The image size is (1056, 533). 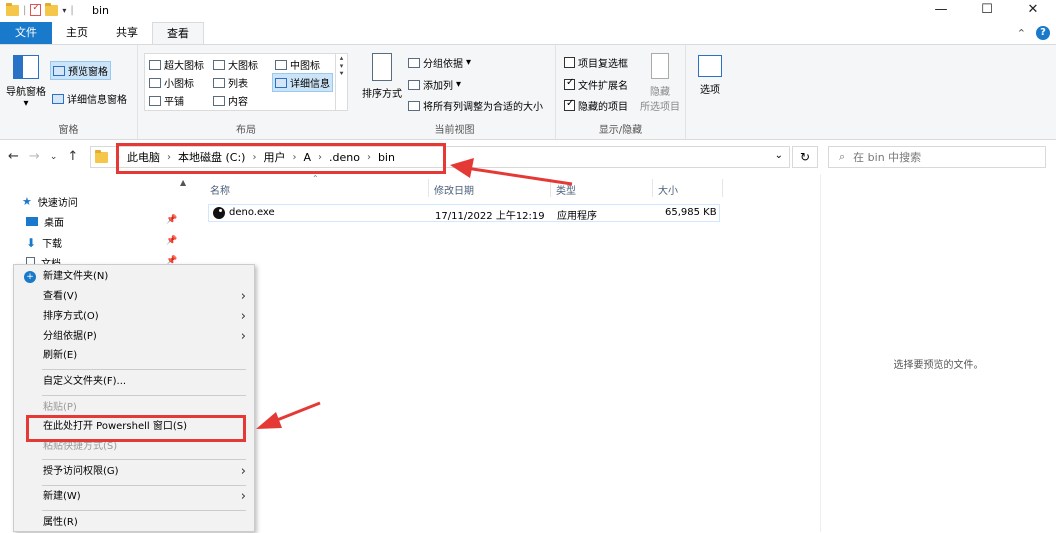 I want to click on properties-icon, so click(x=36, y=9).